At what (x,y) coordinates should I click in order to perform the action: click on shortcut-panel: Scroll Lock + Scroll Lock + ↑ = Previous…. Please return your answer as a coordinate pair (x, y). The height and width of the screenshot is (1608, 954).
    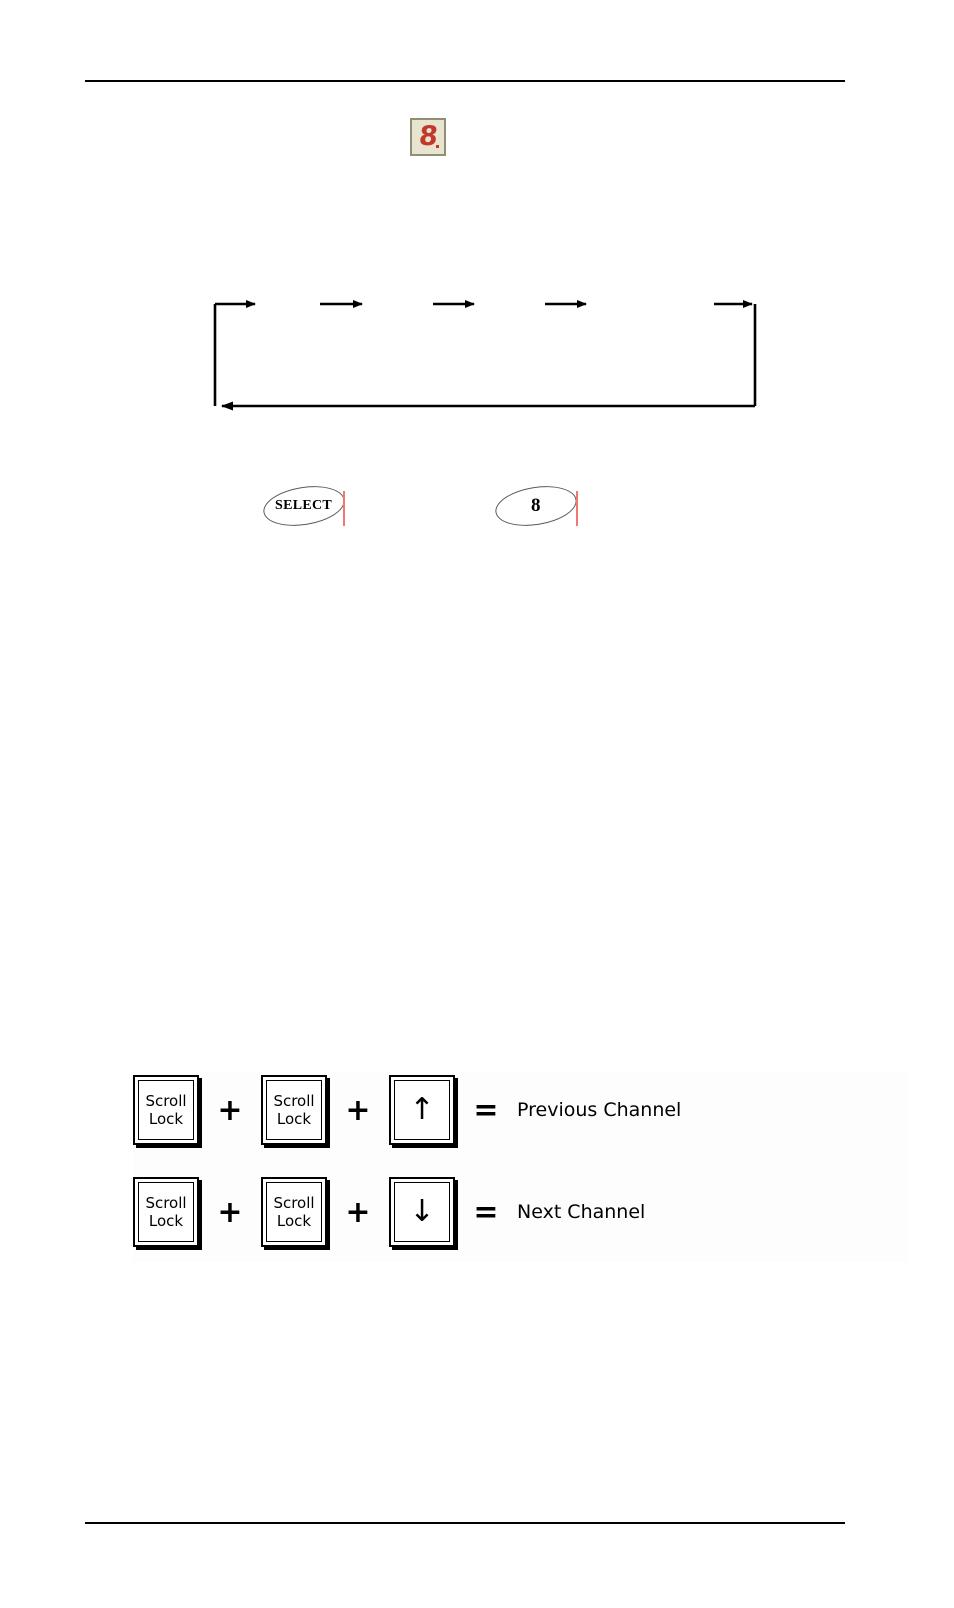
    Looking at the image, I should click on (520, 1167).